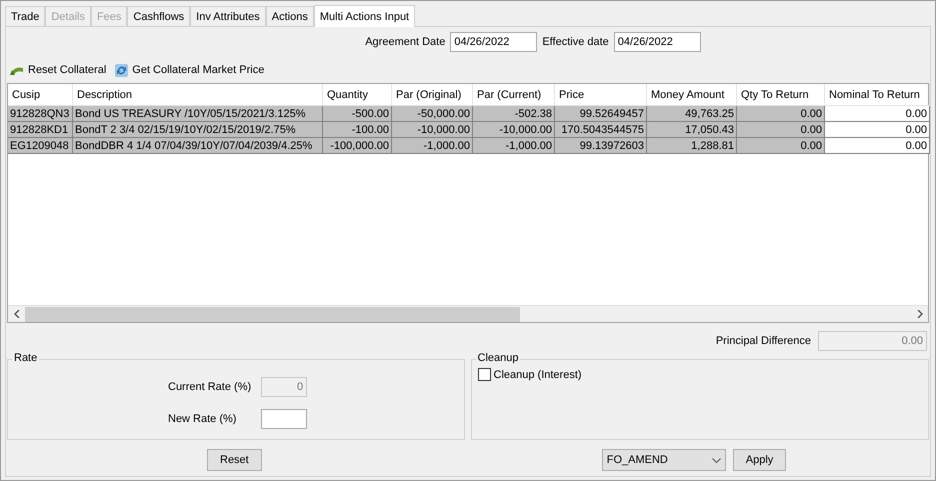 This screenshot has height=481, width=936. What do you see at coordinates (692, 114) in the screenshot?
I see `table-cell: 49,763.25` at bounding box center [692, 114].